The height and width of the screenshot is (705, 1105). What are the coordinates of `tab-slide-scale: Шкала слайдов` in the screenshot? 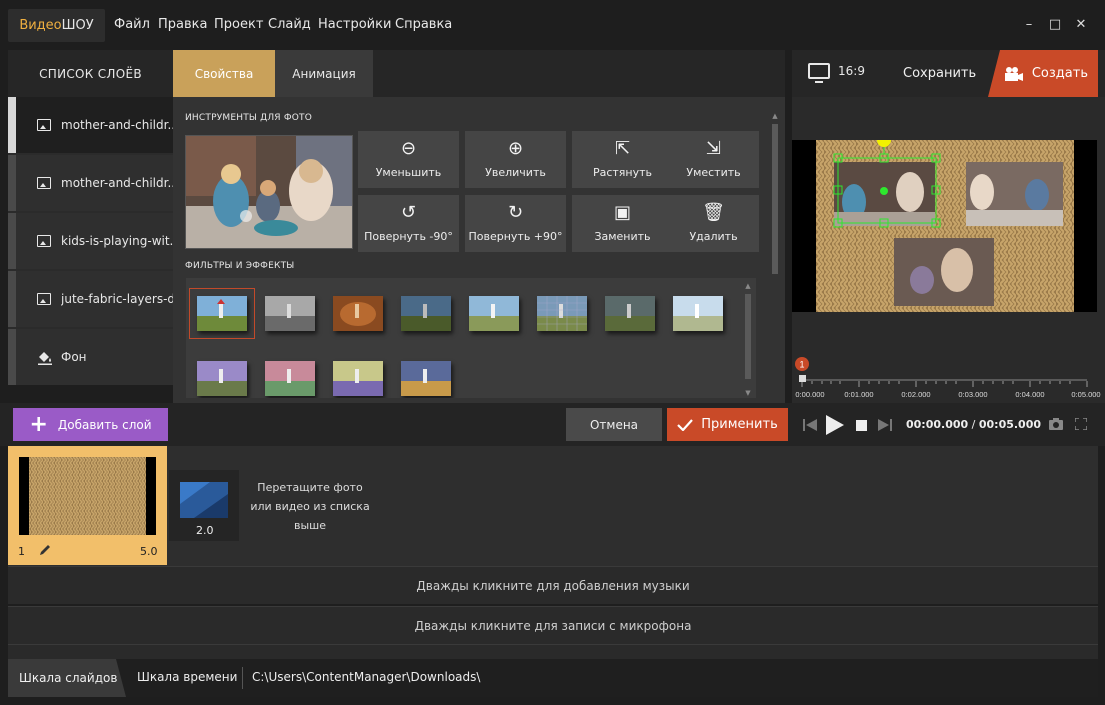 It's located at (67, 678).